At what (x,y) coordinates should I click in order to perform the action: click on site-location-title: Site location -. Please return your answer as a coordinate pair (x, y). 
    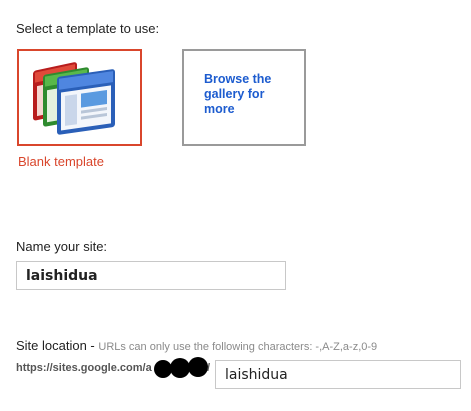
    Looking at the image, I should click on (57, 345).